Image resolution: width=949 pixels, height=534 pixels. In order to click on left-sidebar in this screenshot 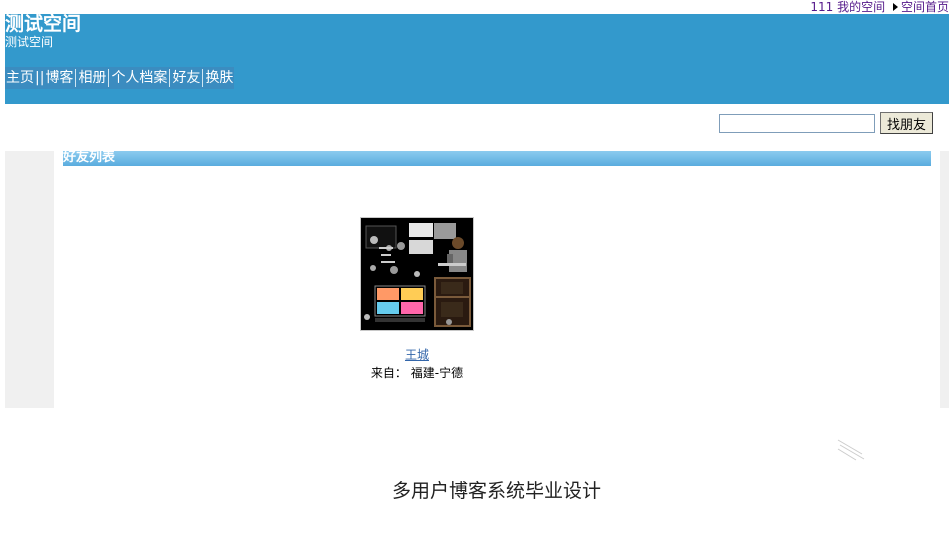, I will do `click(29, 279)`.